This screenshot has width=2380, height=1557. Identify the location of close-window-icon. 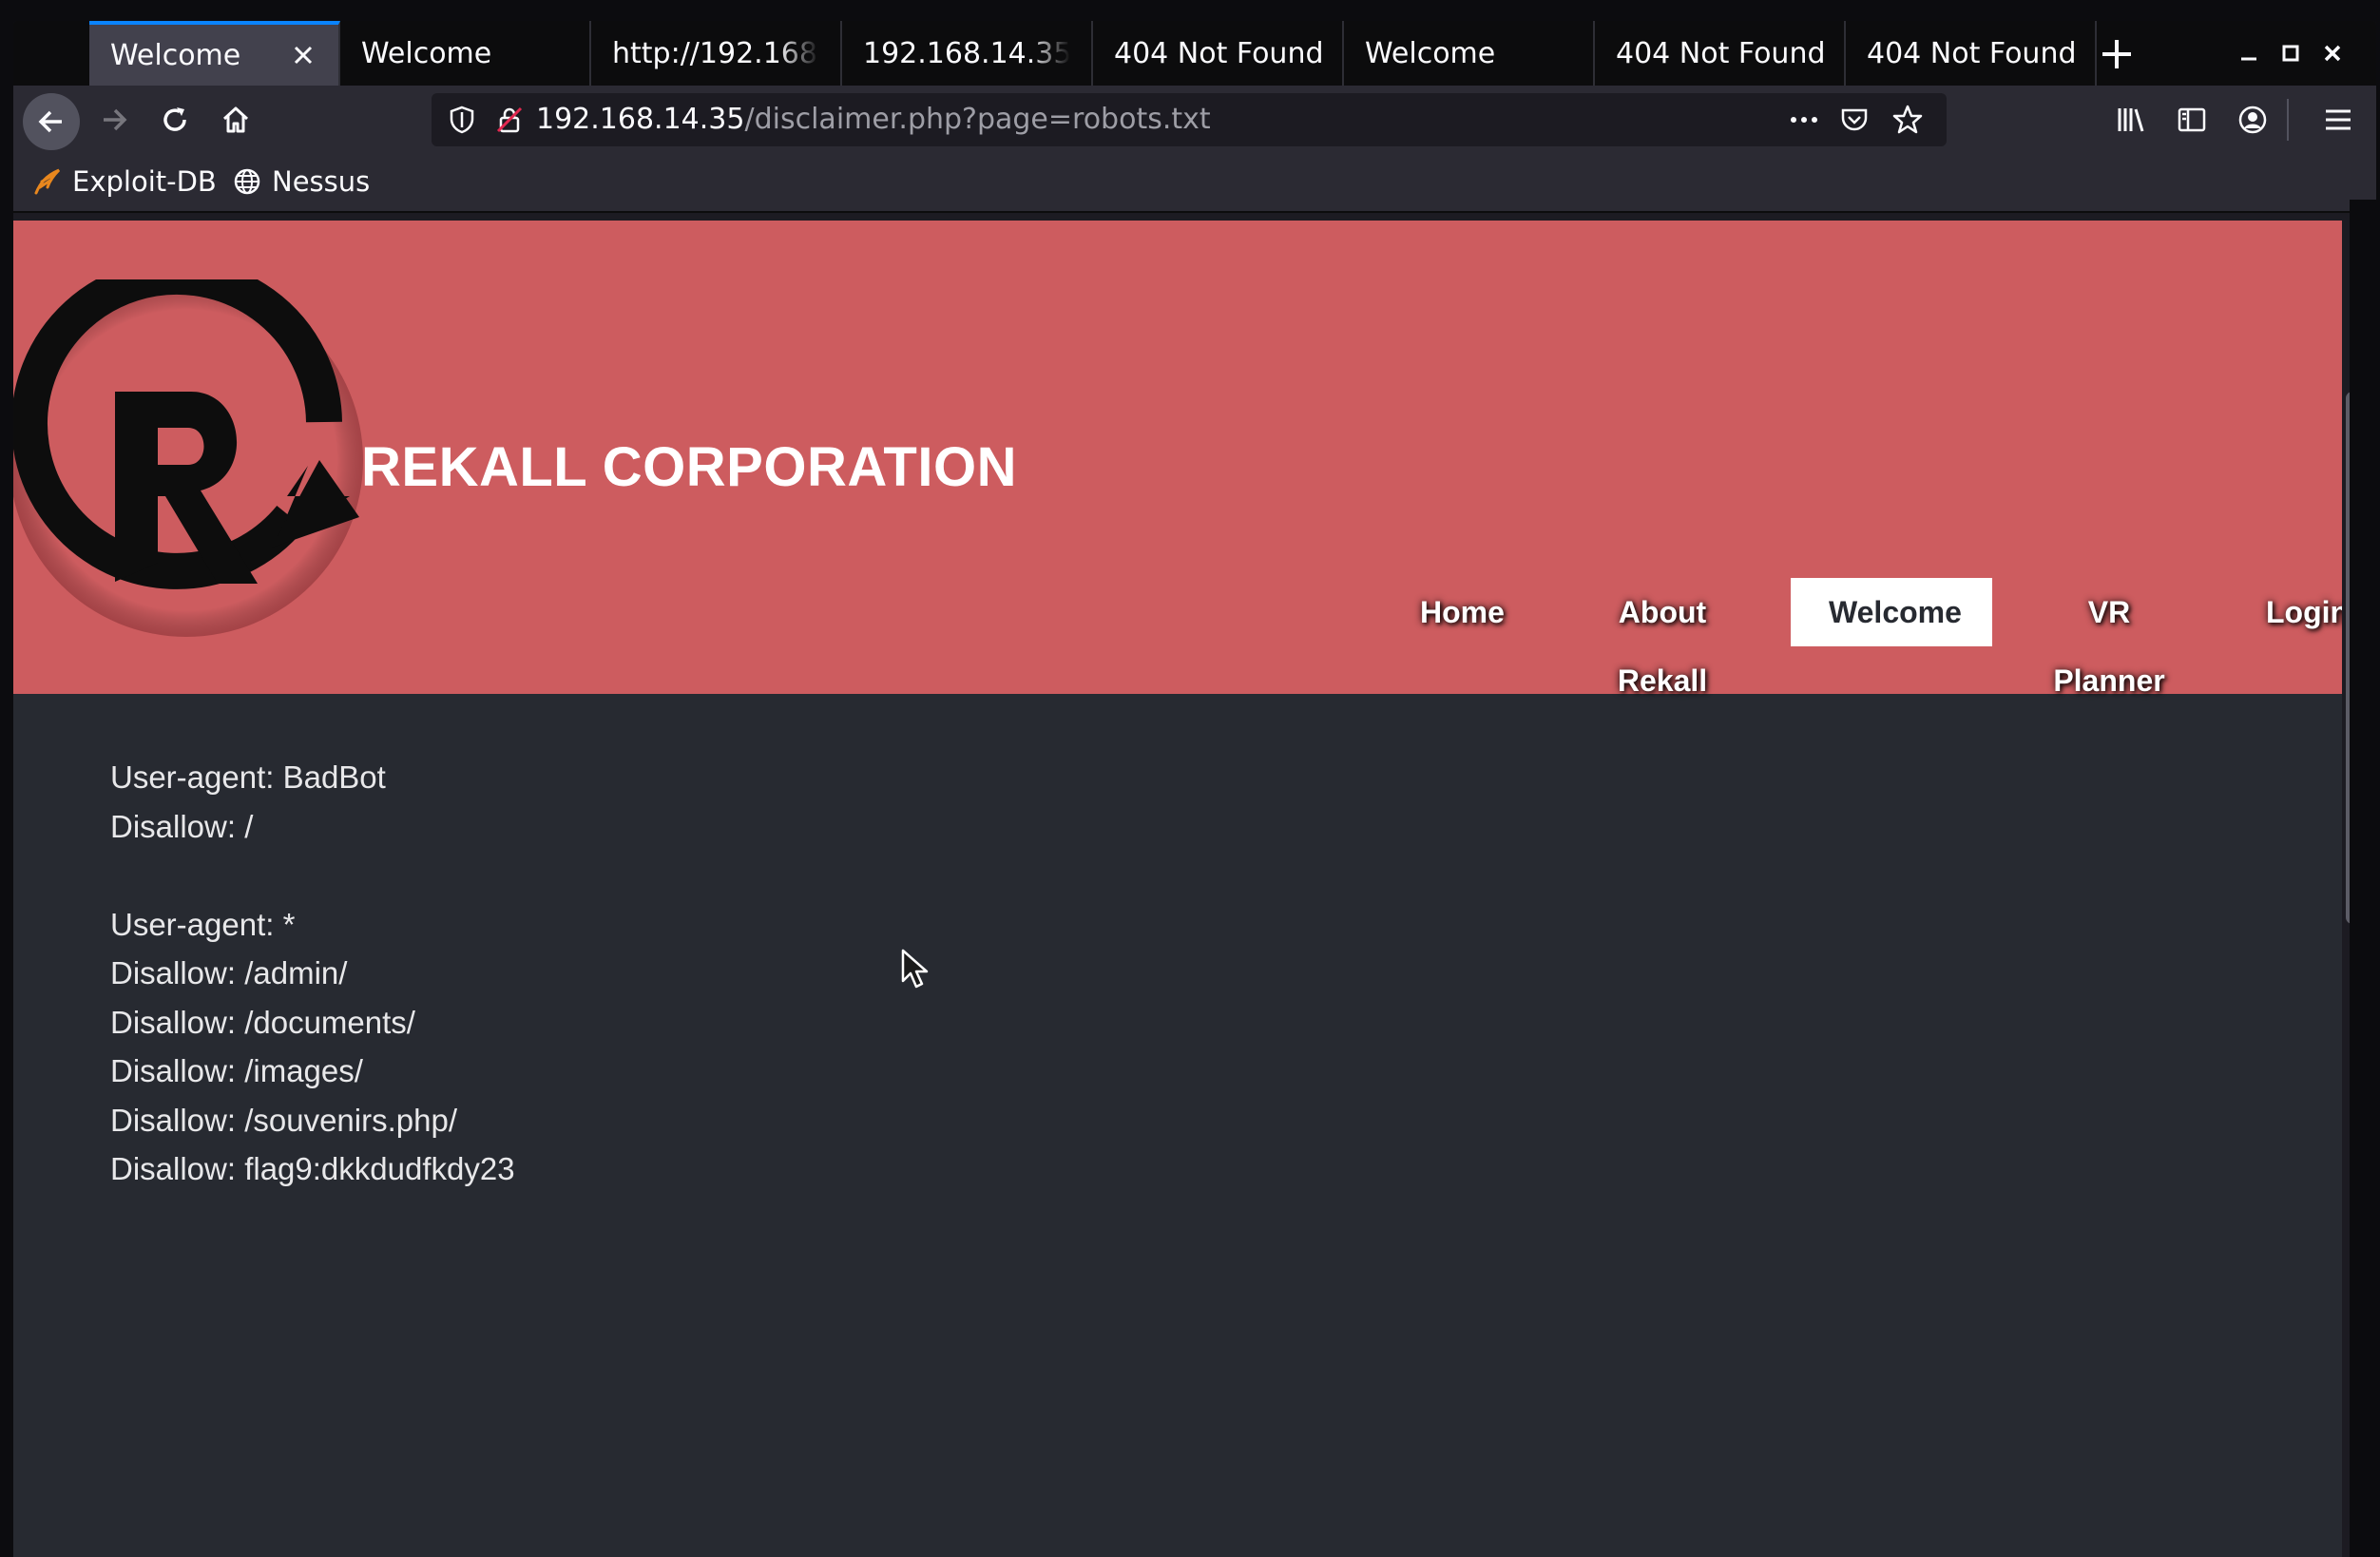
(2332, 53).